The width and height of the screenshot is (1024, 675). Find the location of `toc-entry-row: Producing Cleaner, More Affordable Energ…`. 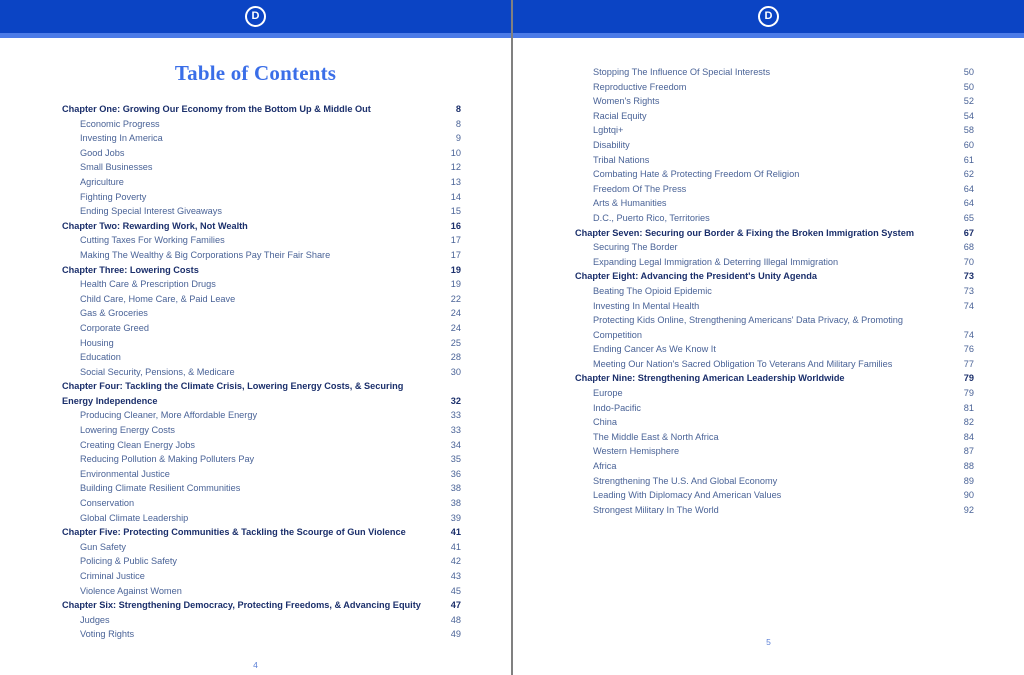

toc-entry-row: Producing Cleaner, More Affordable Energ… is located at coordinates (255, 415).